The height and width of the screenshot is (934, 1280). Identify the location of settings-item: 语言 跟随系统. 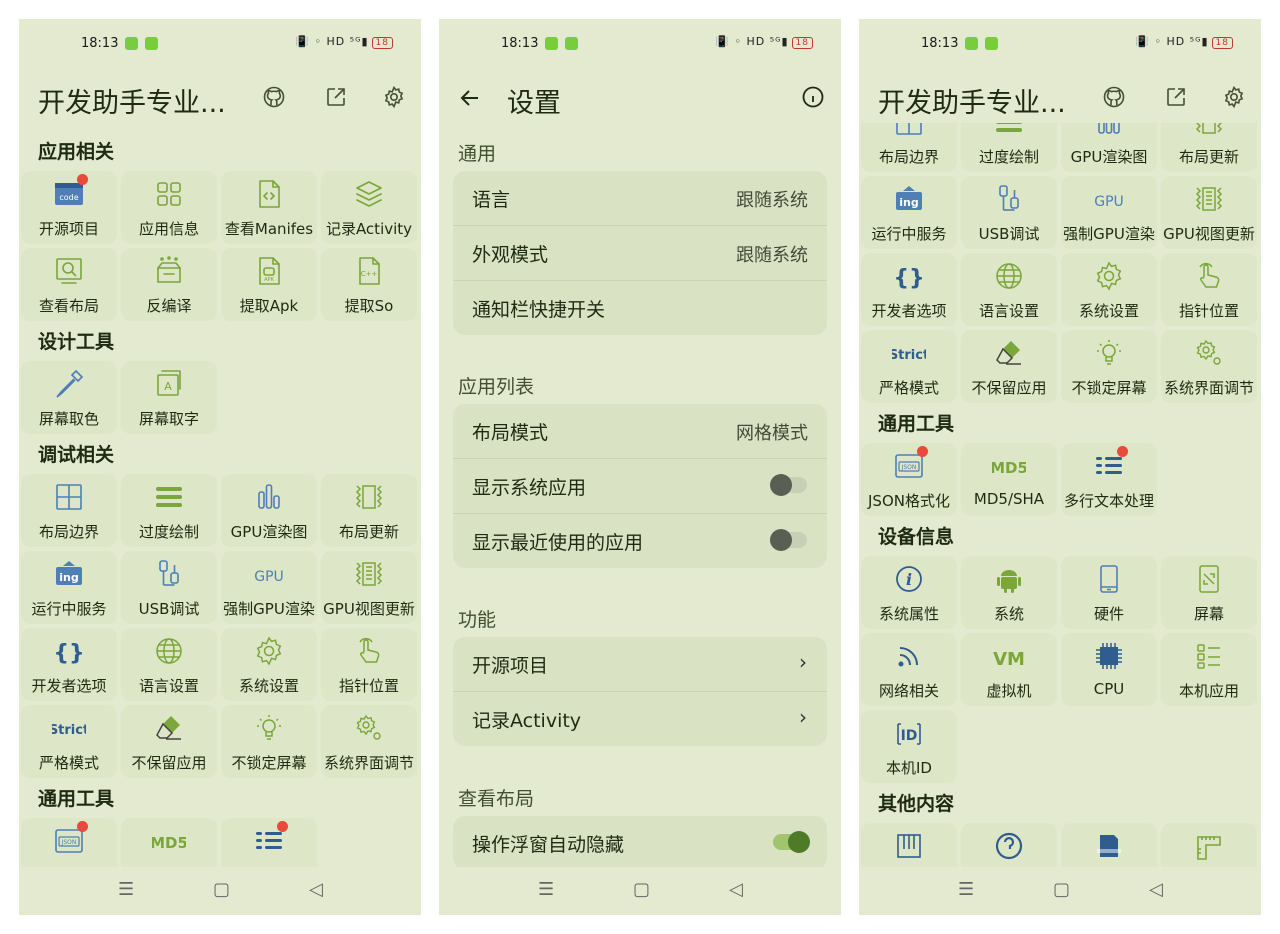
(640, 198).